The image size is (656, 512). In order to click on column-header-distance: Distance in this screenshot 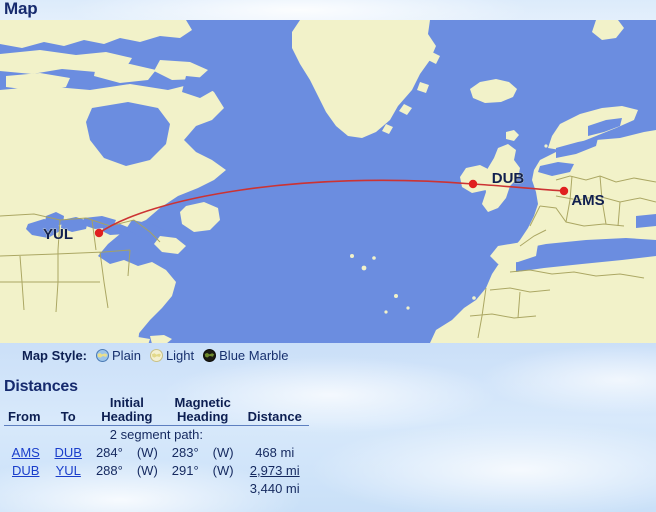, I will do `click(274, 411)`.